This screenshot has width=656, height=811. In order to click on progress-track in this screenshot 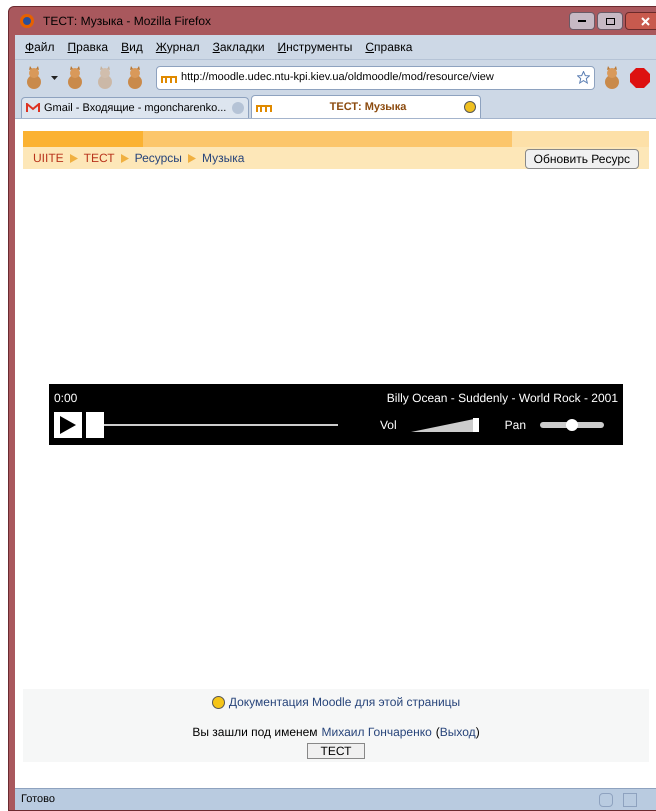, I will do `click(212, 425)`.